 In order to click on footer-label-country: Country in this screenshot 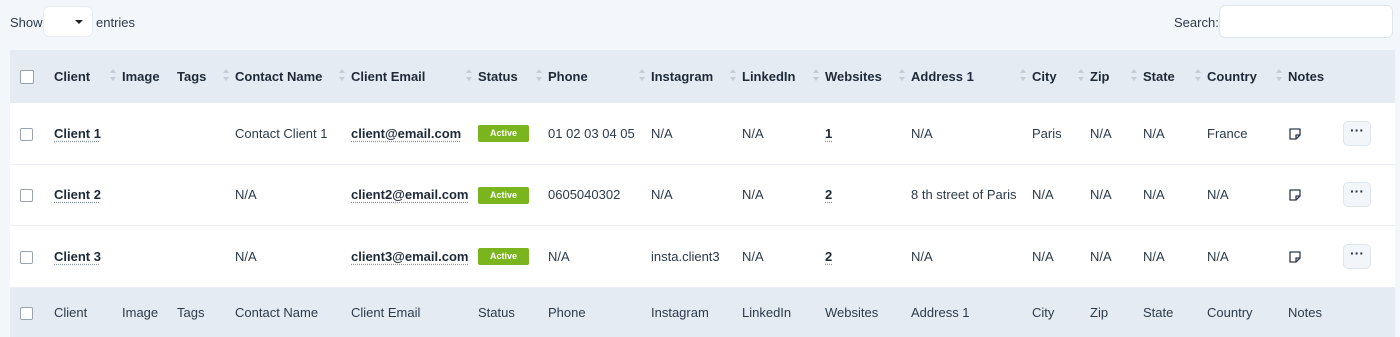, I will do `click(1230, 313)`.